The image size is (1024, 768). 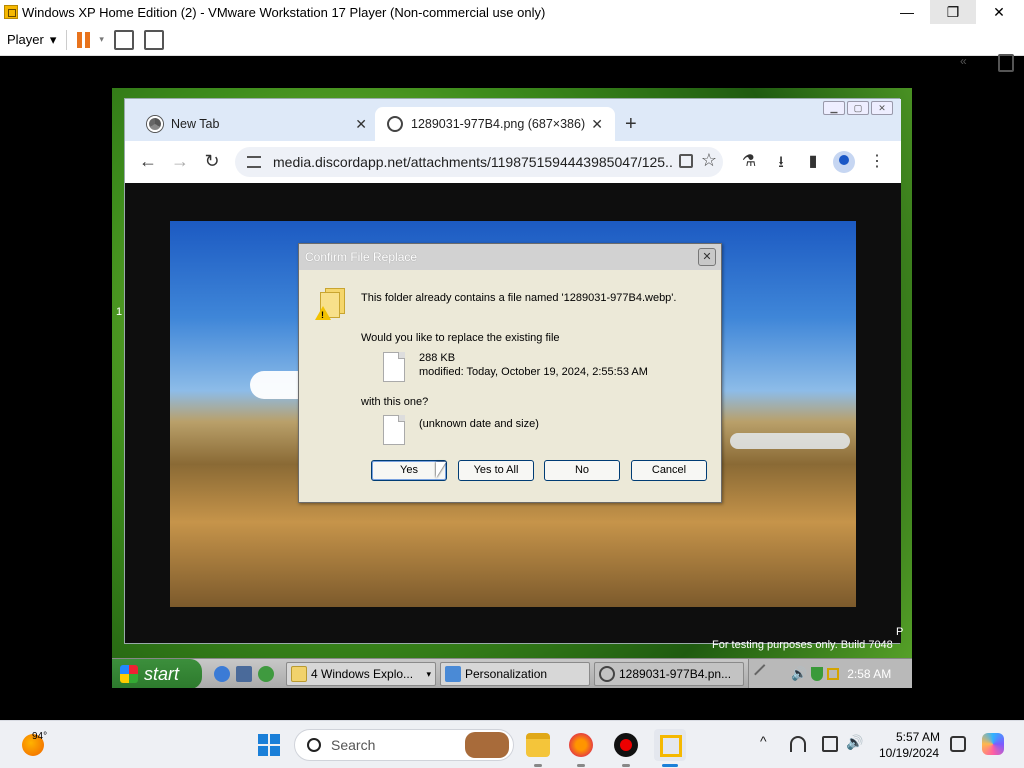 What do you see at coordinates (749, 161) in the screenshot?
I see `chrome-labs-icon: ⚗` at bounding box center [749, 161].